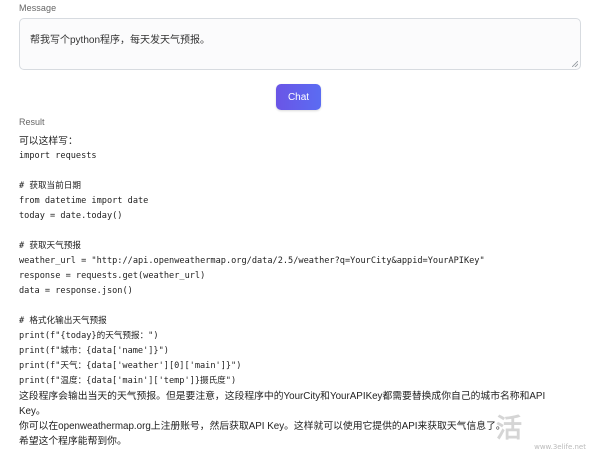 This screenshot has height=453, width=600. What do you see at coordinates (128, 381) in the screenshot?
I see `code-line: print(f"温度：{data['main']['temp']}摄氏度")` at bounding box center [128, 381].